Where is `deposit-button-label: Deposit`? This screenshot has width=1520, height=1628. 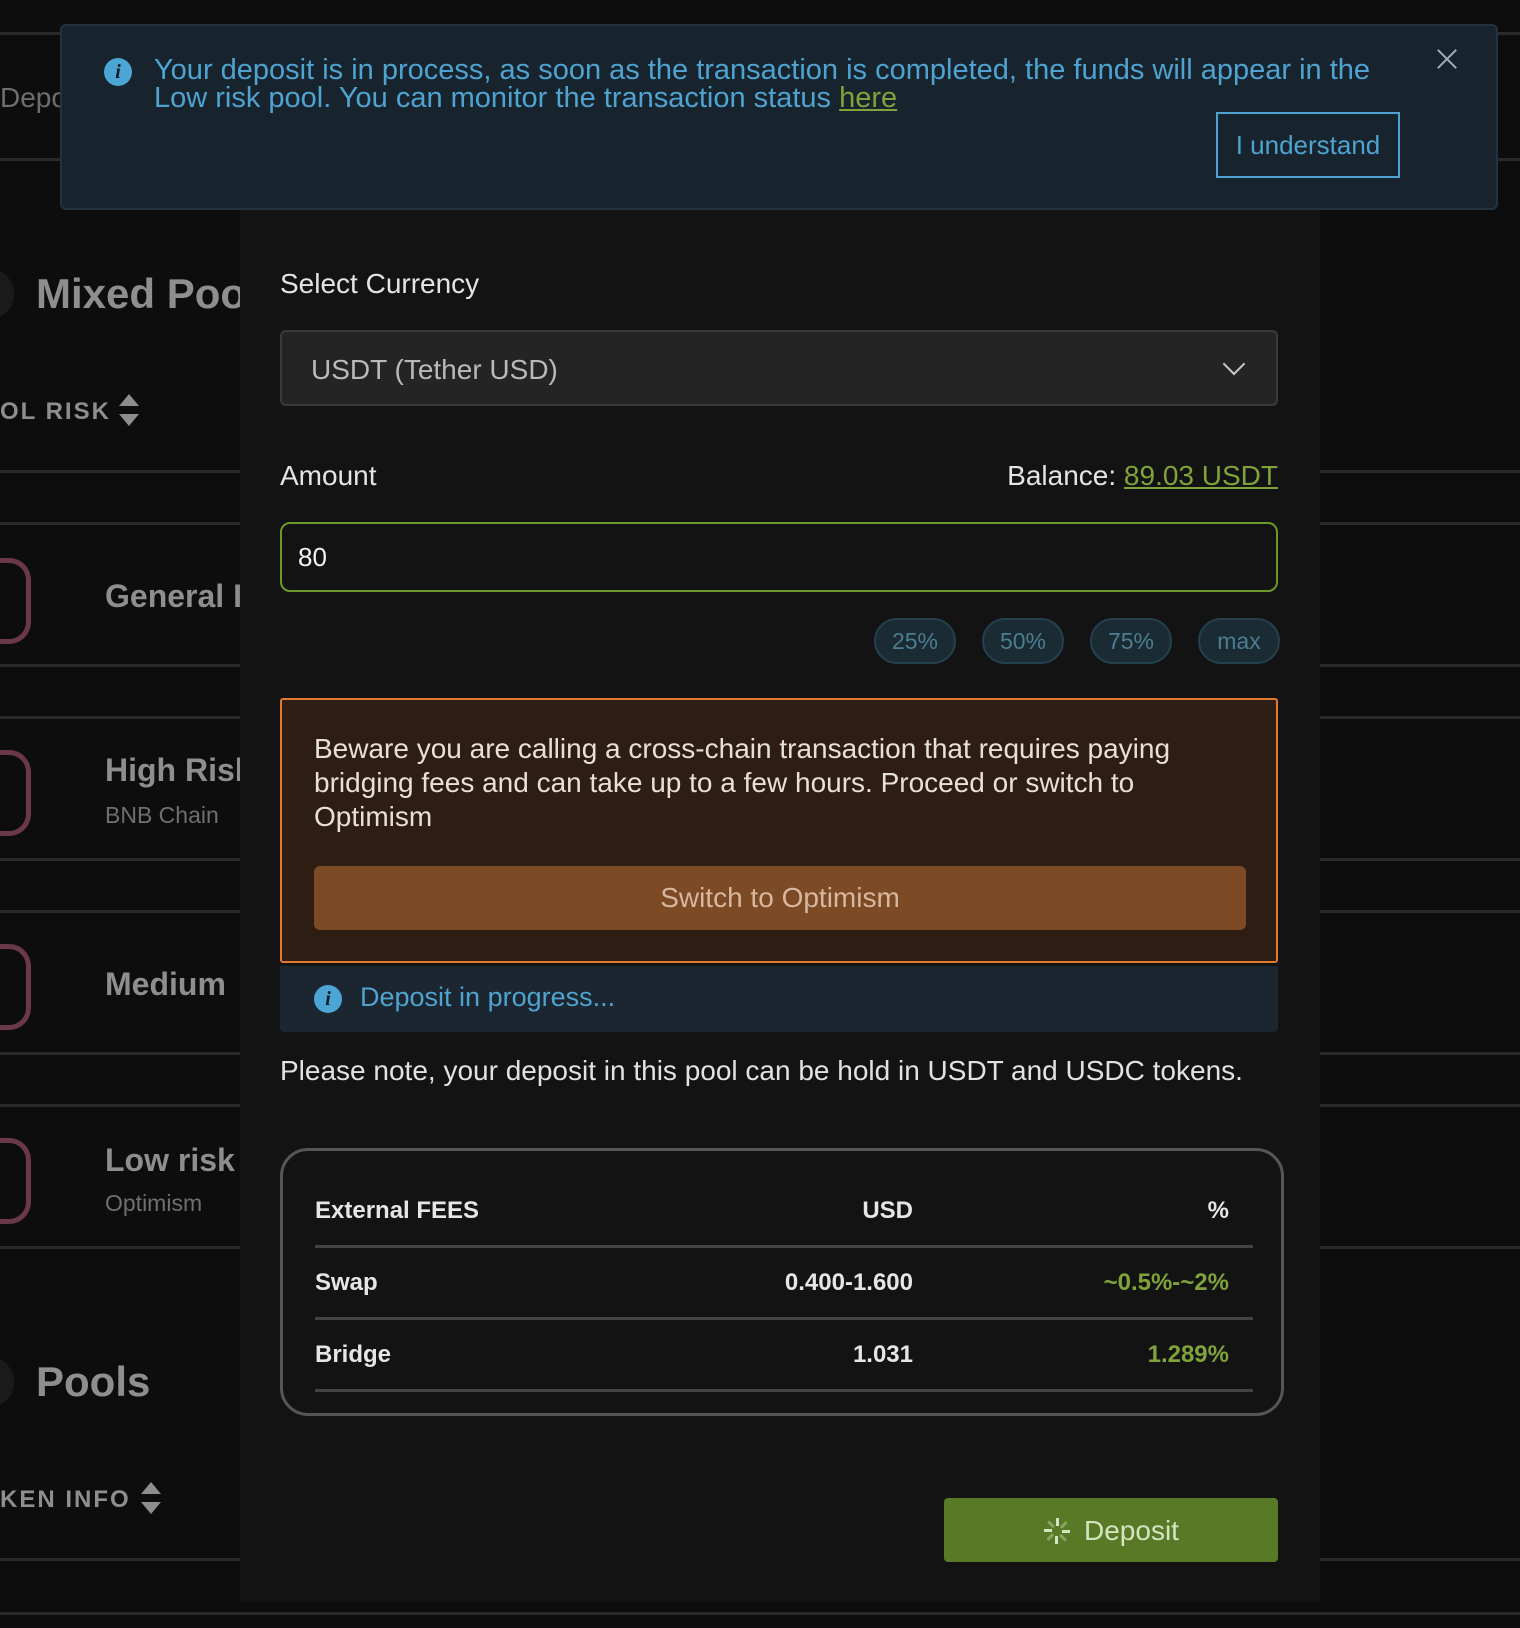
deposit-button-label: Deposit is located at coordinates (1131, 1530).